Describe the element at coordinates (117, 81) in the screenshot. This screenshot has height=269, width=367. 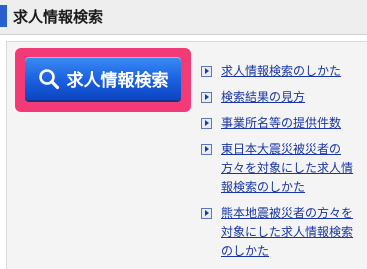
I see `search-button-label: 求人情報検索` at that location.